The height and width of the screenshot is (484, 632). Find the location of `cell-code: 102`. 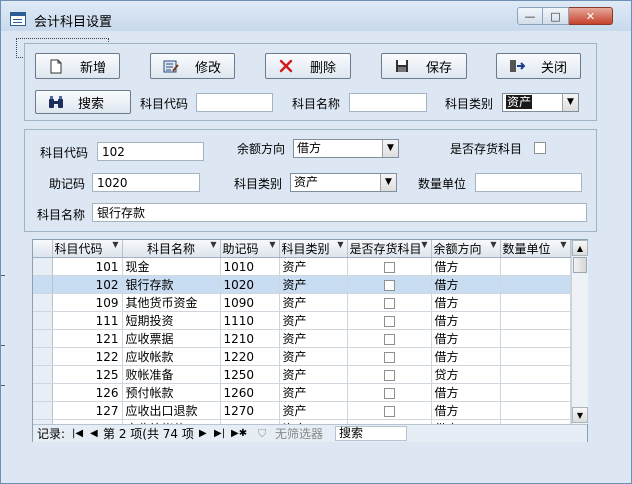

cell-code: 102 is located at coordinates (87, 284).